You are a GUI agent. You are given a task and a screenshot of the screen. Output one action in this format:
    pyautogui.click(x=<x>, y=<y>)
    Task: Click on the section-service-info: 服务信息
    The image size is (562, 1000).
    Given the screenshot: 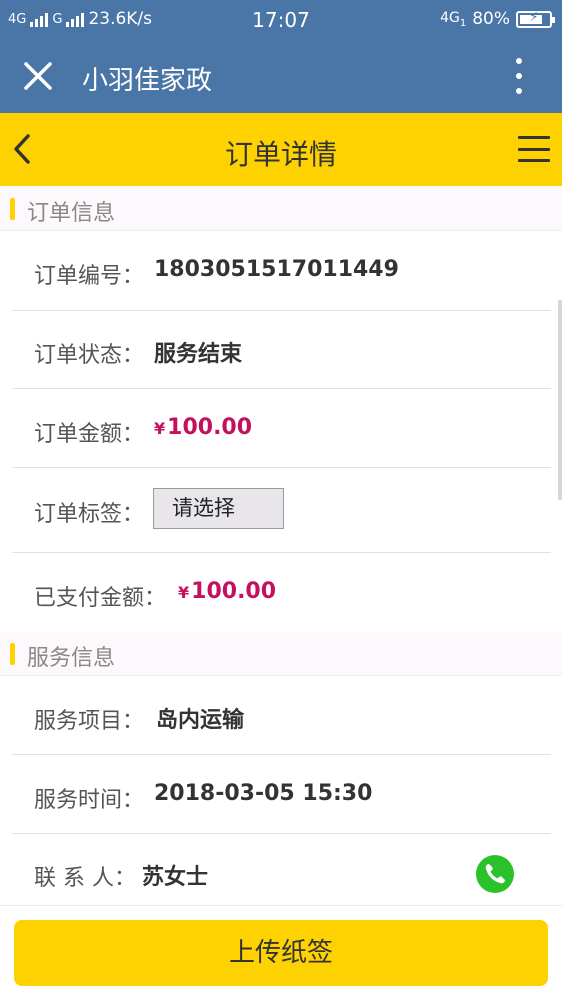 What is the action you would take?
    pyautogui.click(x=281, y=654)
    